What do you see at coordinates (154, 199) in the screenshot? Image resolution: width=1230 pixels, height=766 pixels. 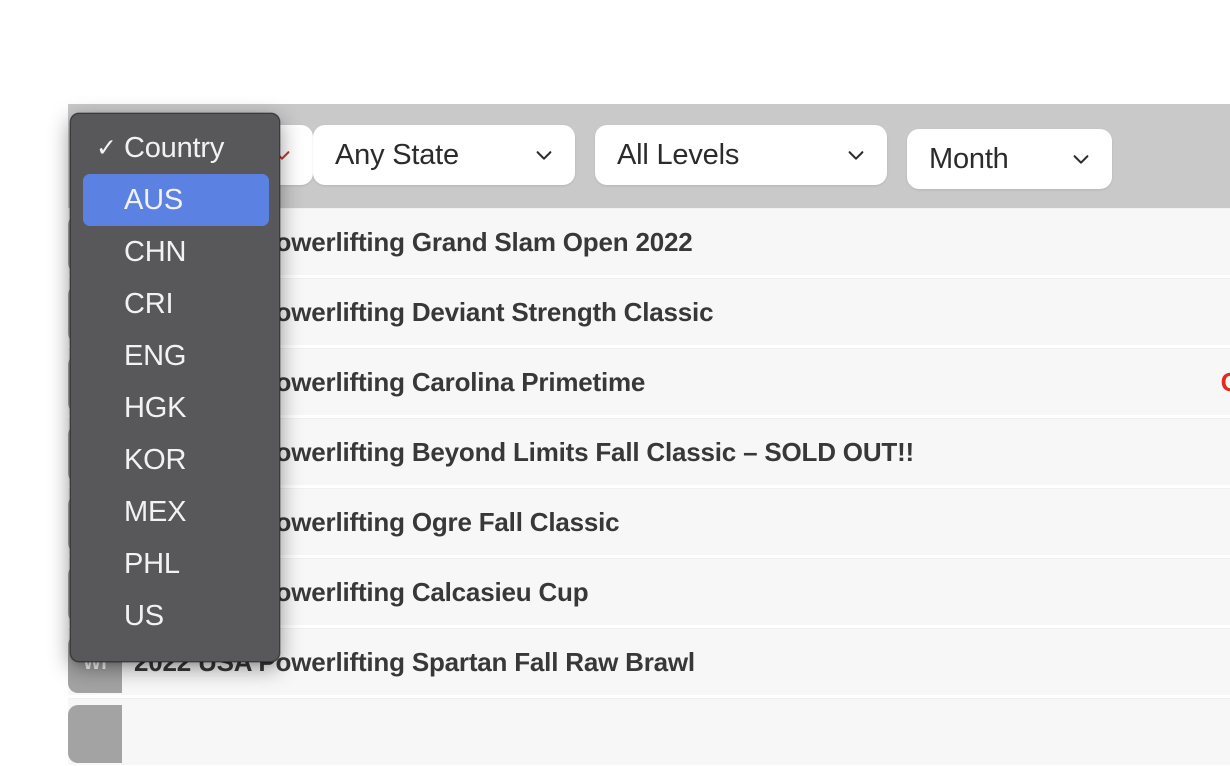 I see `menu-item-label: AUS` at bounding box center [154, 199].